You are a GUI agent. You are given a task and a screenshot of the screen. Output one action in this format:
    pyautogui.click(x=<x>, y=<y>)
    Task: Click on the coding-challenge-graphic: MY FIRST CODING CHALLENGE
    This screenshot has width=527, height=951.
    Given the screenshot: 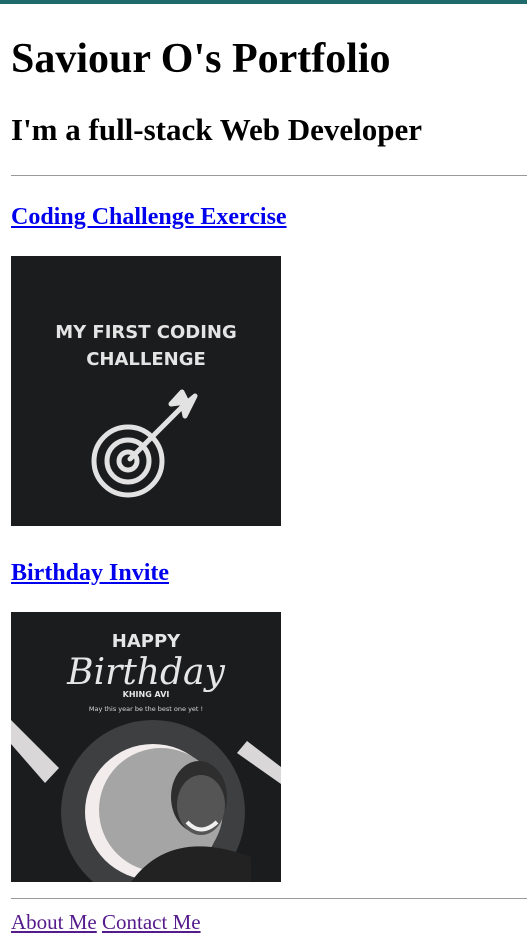 What is the action you would take?
    pyautogui.click(x=146, y=410)
    